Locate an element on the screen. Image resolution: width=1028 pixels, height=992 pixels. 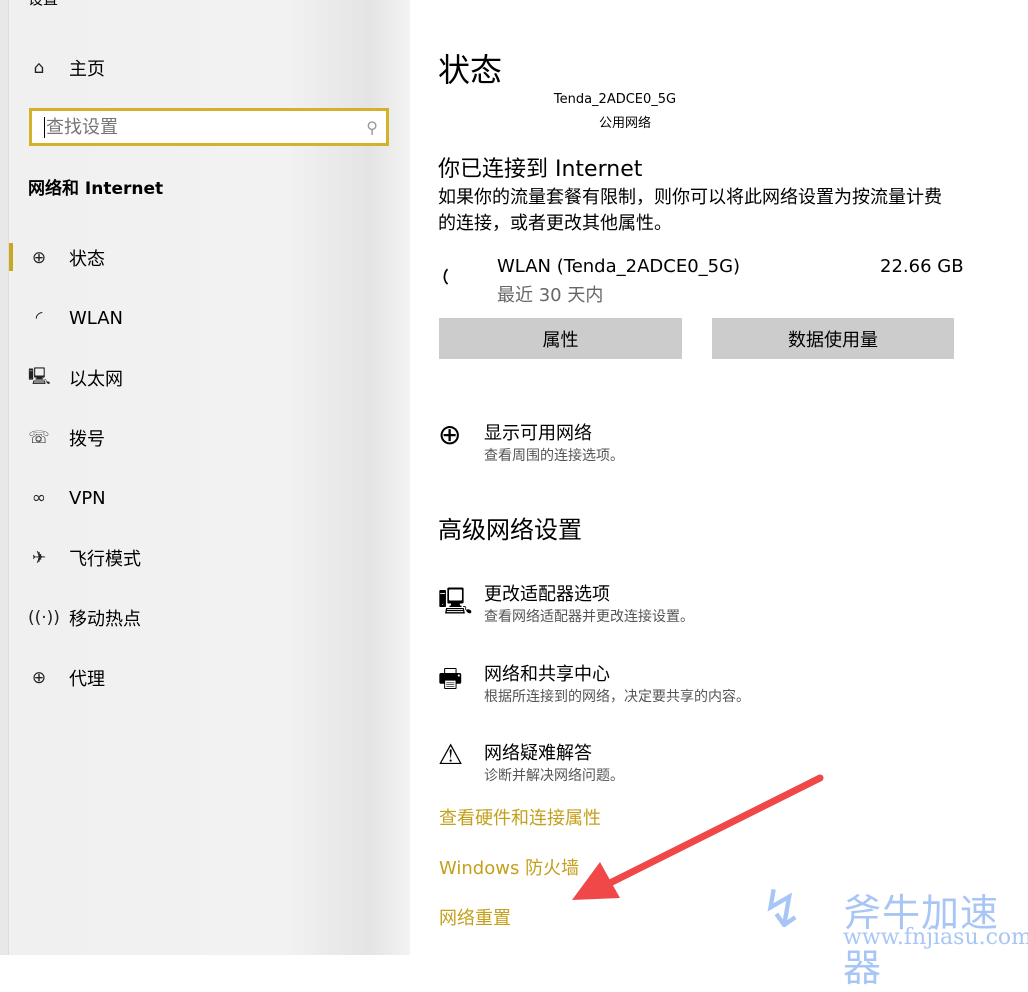
hotspot-icon: ((·)) is located at coordinates (44, 618).